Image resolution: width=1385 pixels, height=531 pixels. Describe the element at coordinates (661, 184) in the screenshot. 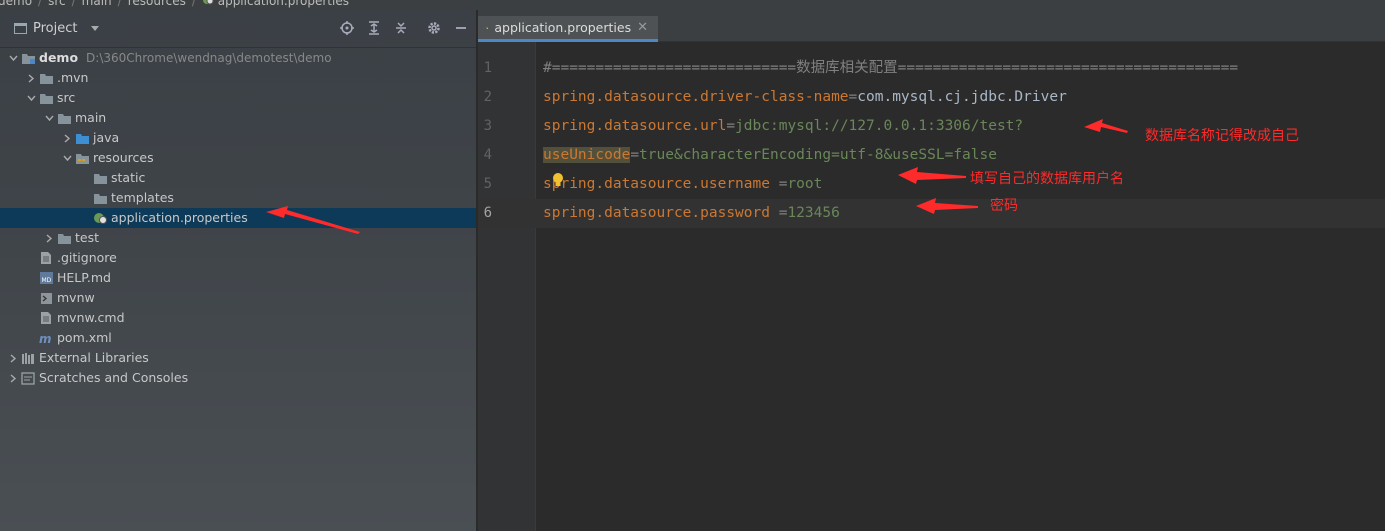

I see `property-key: spring.datasource.username` at that location.